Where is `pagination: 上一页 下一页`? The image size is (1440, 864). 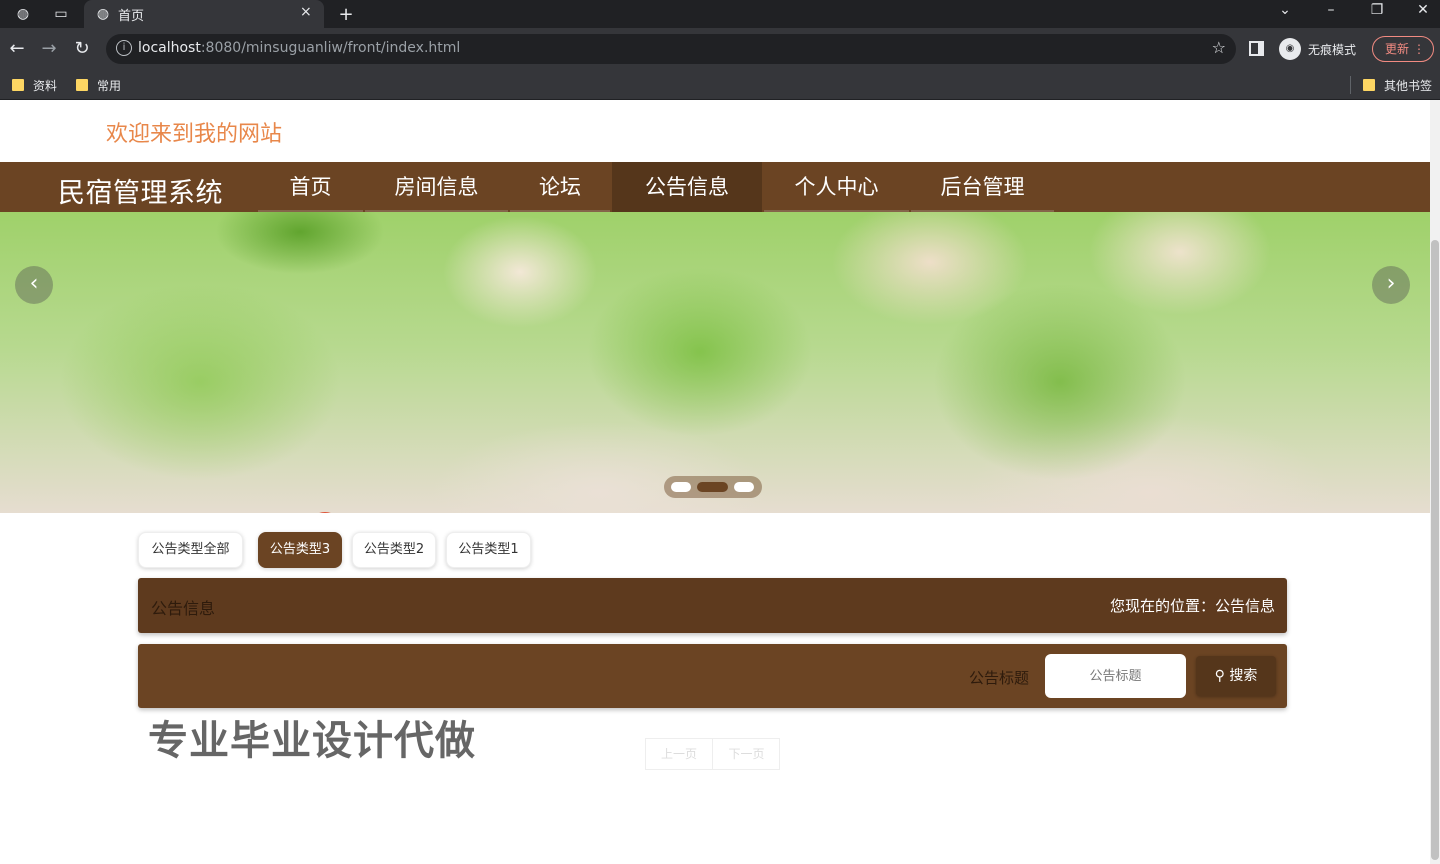
pagination: 上一页 下一页 is located at coordinates (712, 754).